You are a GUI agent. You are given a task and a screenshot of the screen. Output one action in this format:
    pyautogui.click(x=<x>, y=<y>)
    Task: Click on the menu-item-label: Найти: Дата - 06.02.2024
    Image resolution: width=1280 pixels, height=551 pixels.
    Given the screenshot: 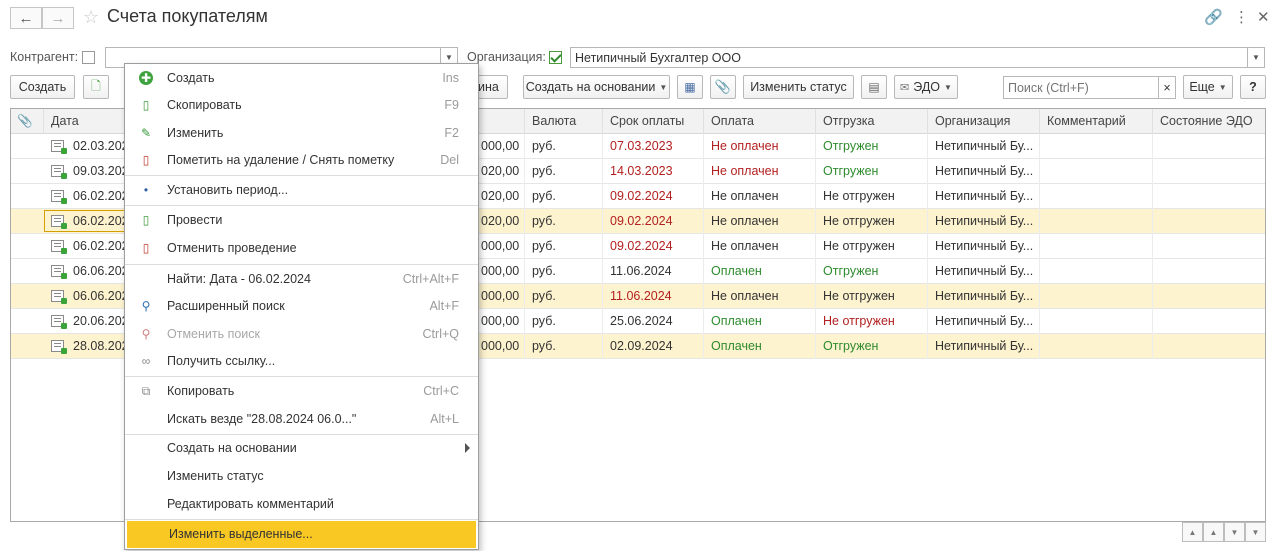 What is the action you would take?
    pyautogui.click(x=239, y=279)
    